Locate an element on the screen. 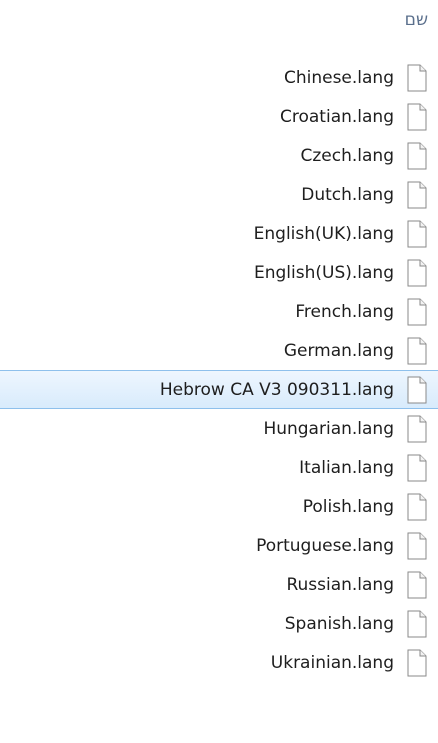 The image size is (438, 743). file-name: Russian.lang is located at coordinates (340, 584).